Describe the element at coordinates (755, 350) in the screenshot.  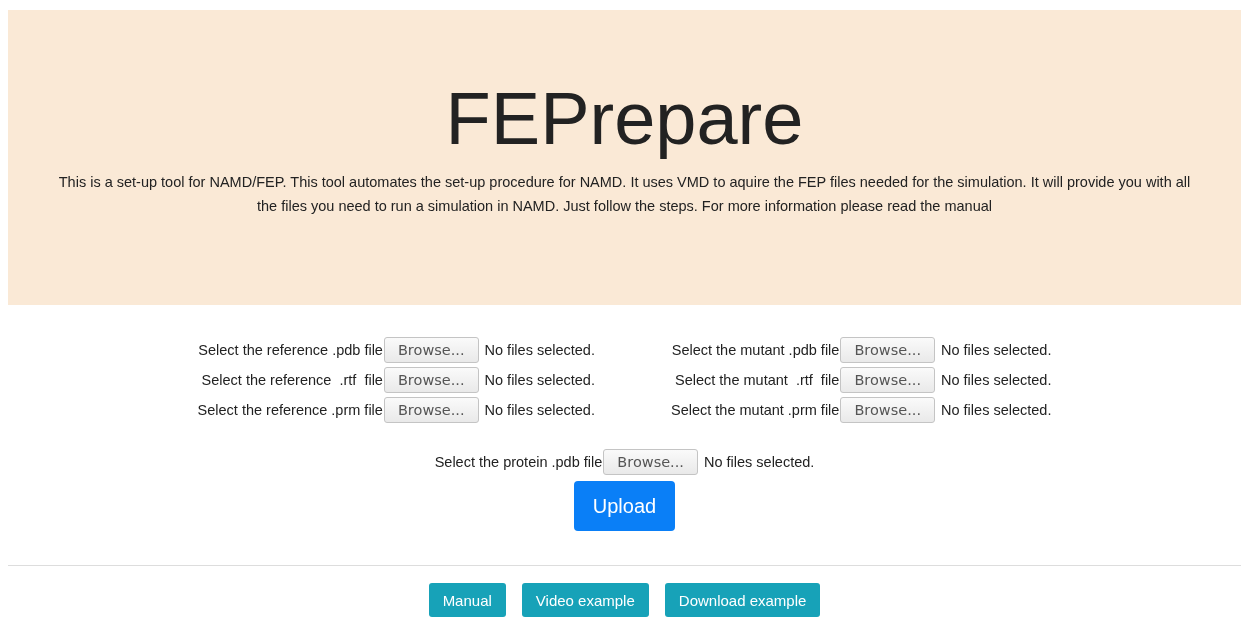
I see `field-label: Select the mutant .pdb file` at that location.